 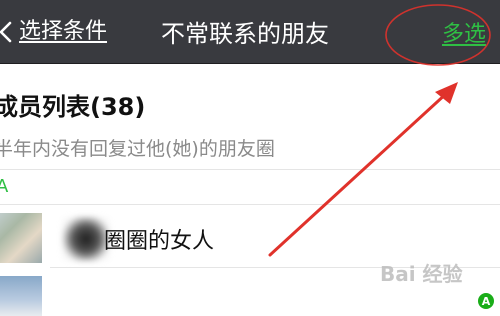 What do you see at coordinates (245, 34) in the screenshot?
I see `page-title: 不常联系的朋友` at bounding box center [245, 34].